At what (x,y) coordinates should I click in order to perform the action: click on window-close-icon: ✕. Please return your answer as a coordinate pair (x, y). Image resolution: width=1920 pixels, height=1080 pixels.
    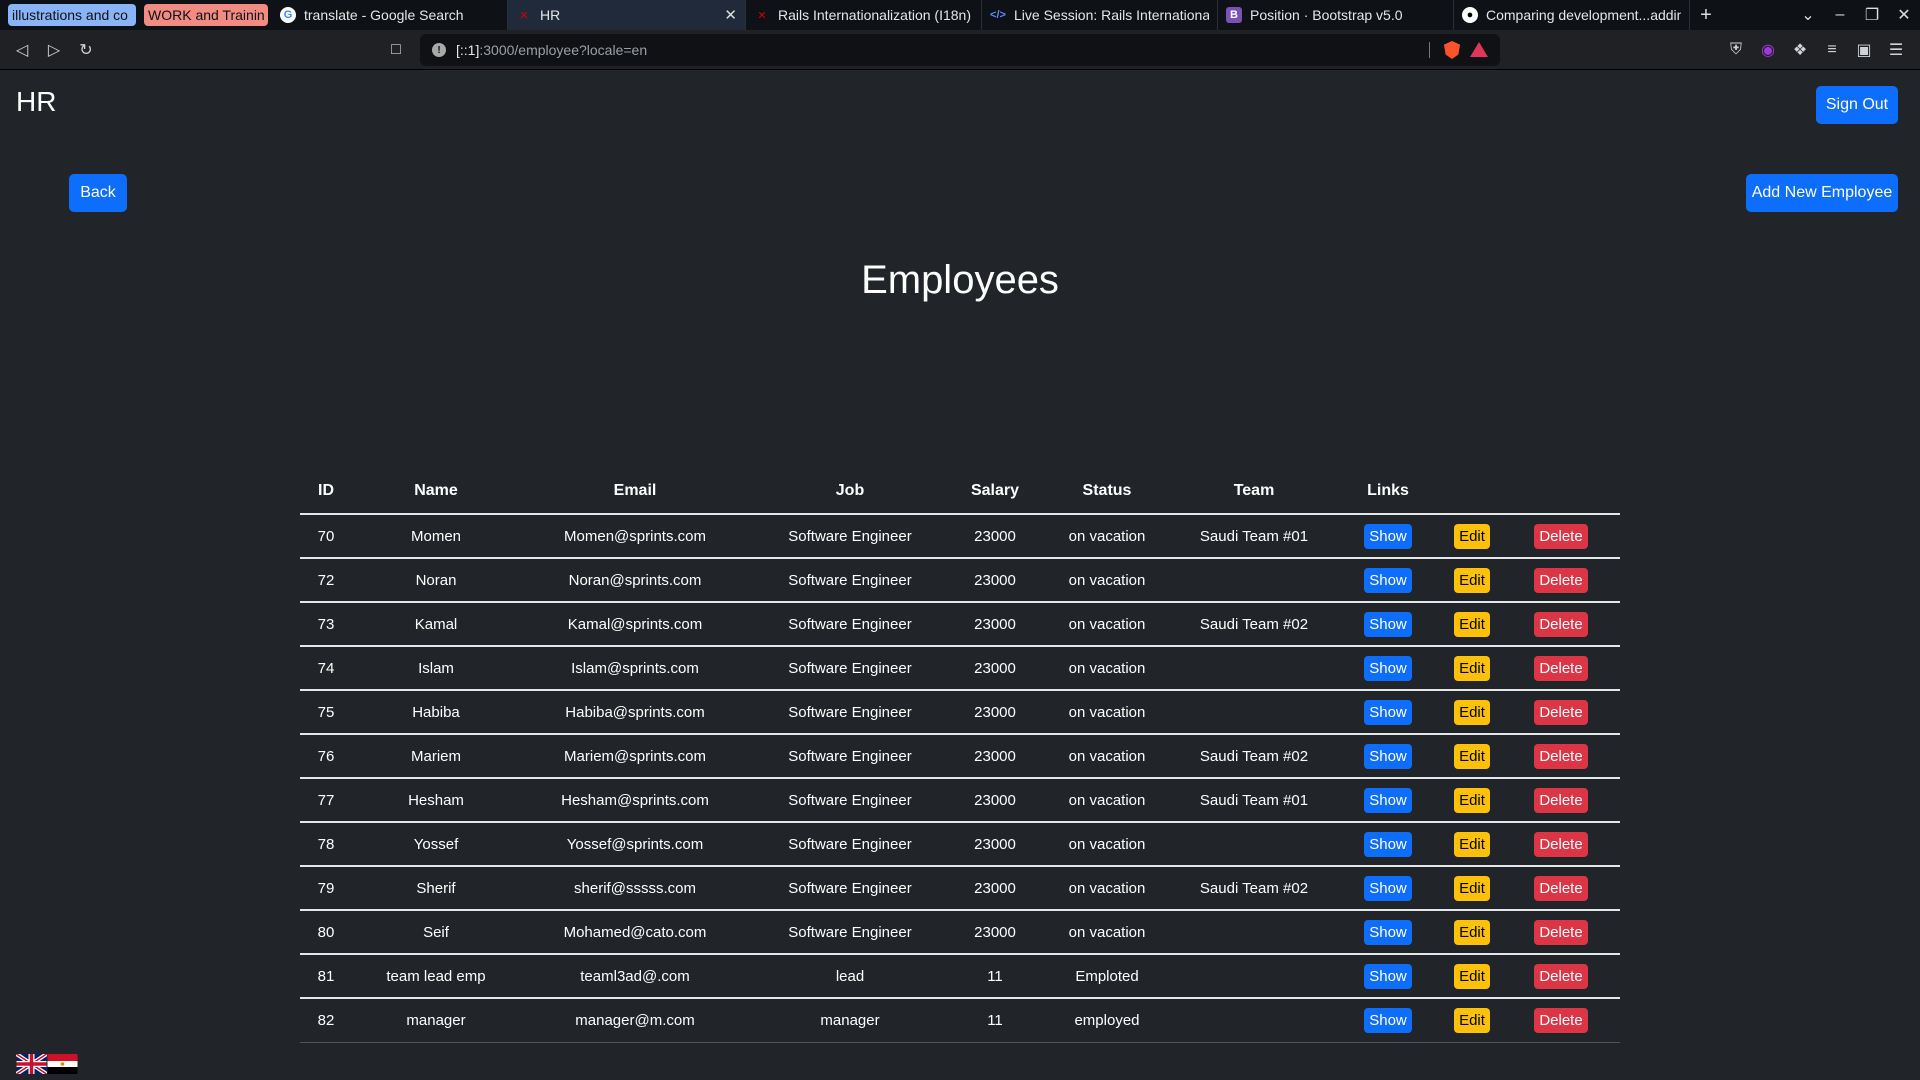
    Looking at the image, I should click on (1904, 15).